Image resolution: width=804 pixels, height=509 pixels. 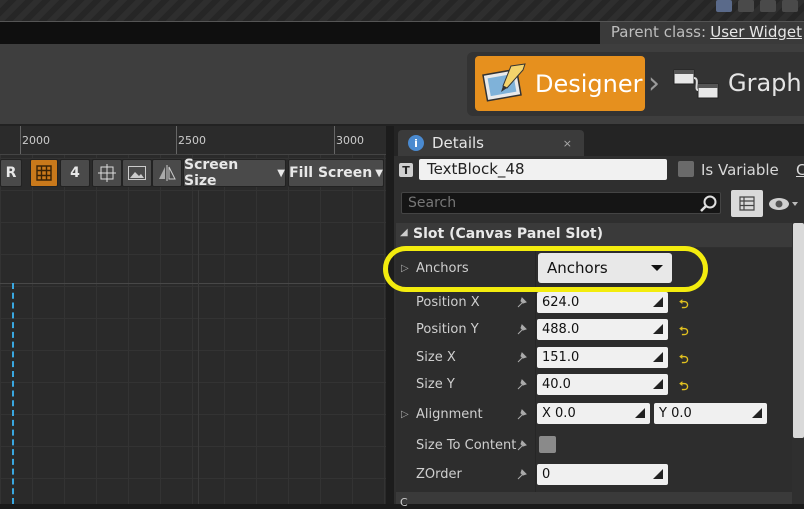 I want to click on chevron-right-icon: ›, so click(x=654, y=83).